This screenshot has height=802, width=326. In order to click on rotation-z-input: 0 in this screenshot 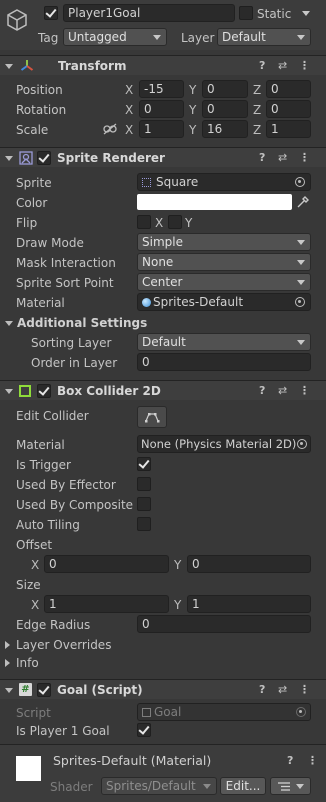, I will do `click(288, 109)`.